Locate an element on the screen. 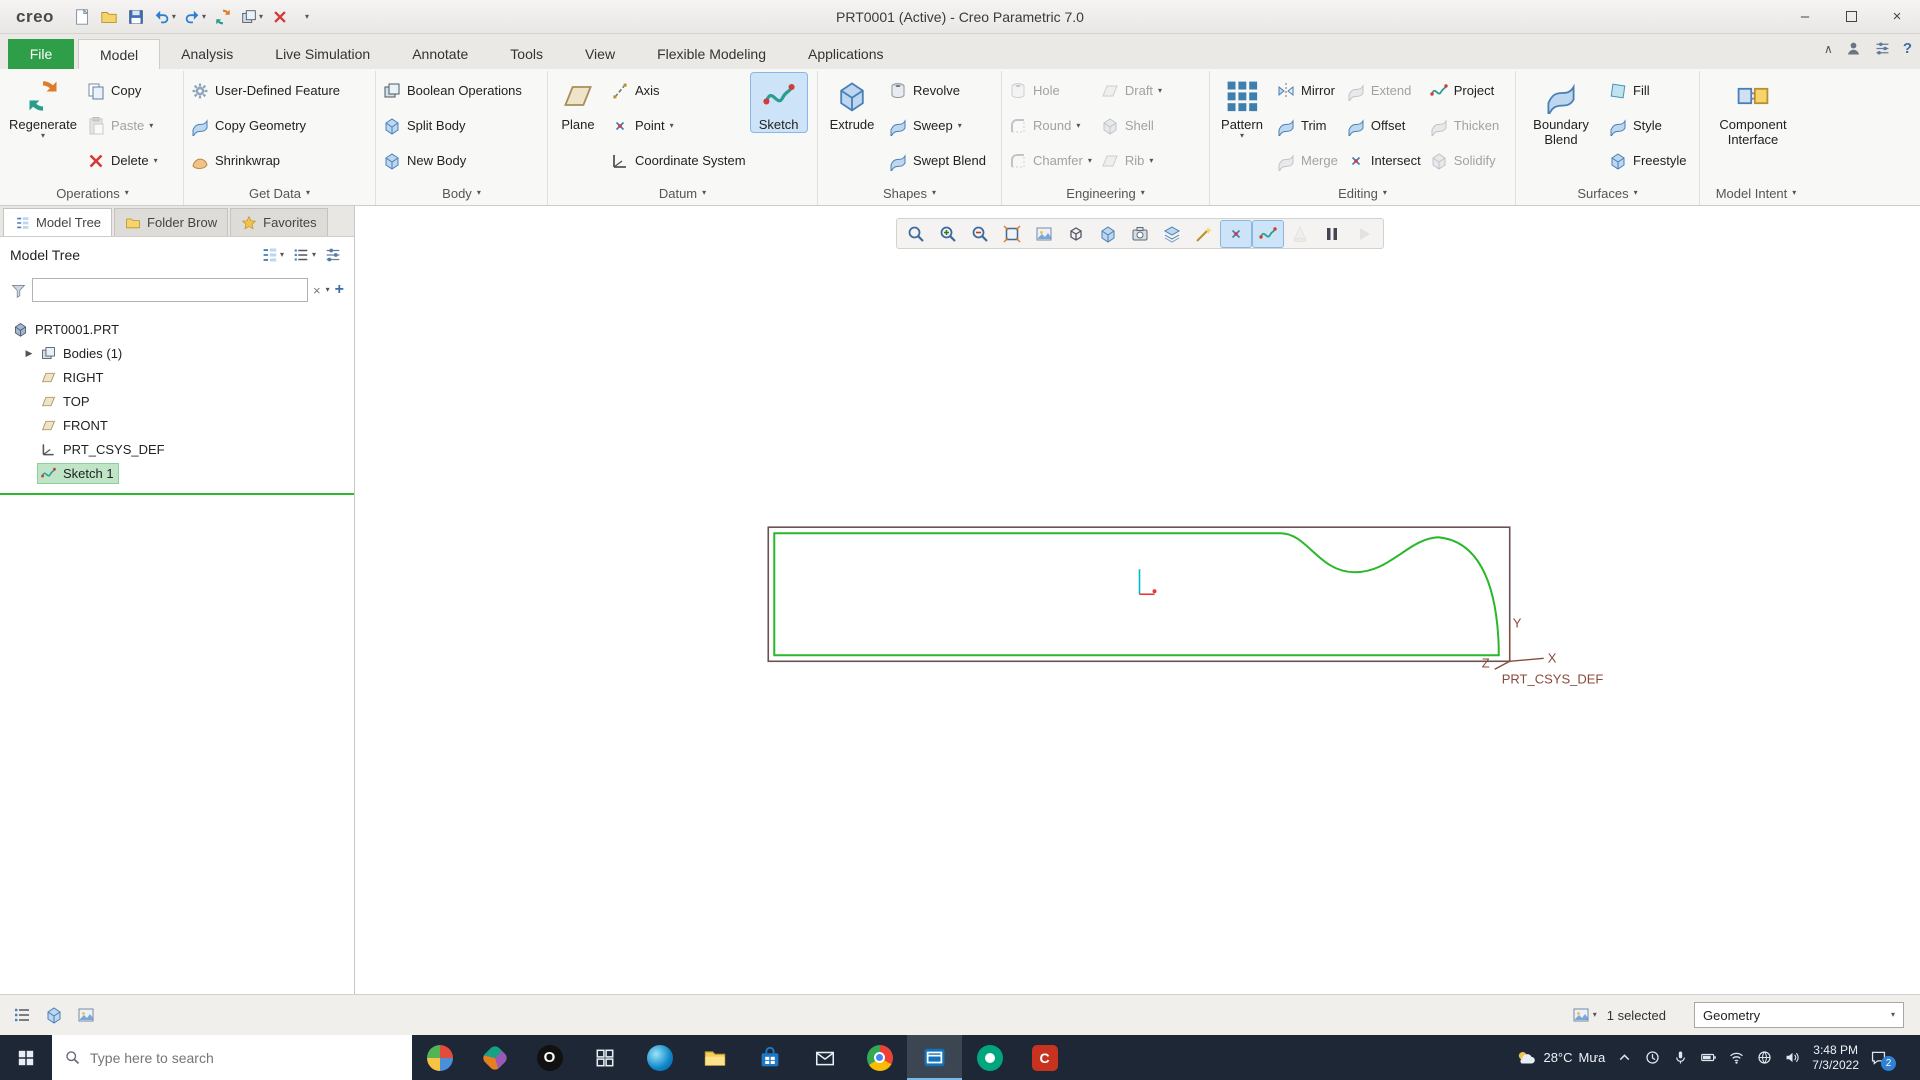  network-globe-icon is located at coordinates (1764, 1057).